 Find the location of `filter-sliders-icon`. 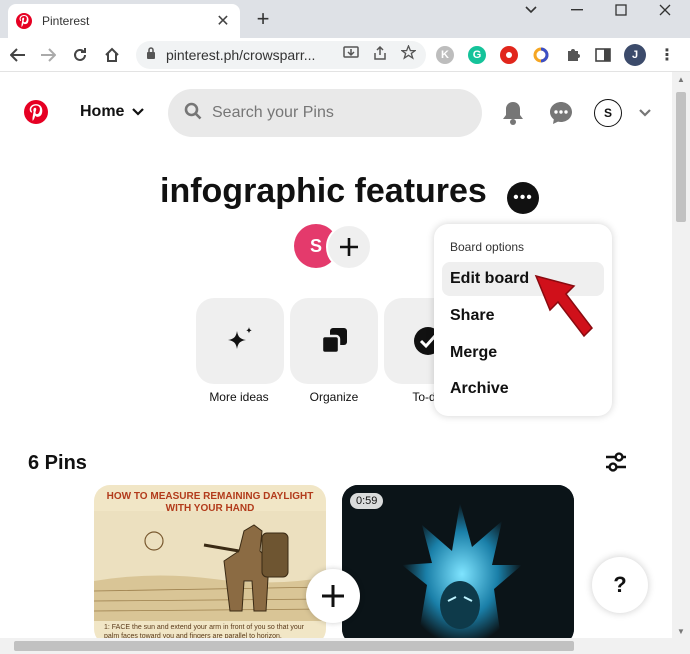

filter-sliders-icon is located at coordinates (616, 462).